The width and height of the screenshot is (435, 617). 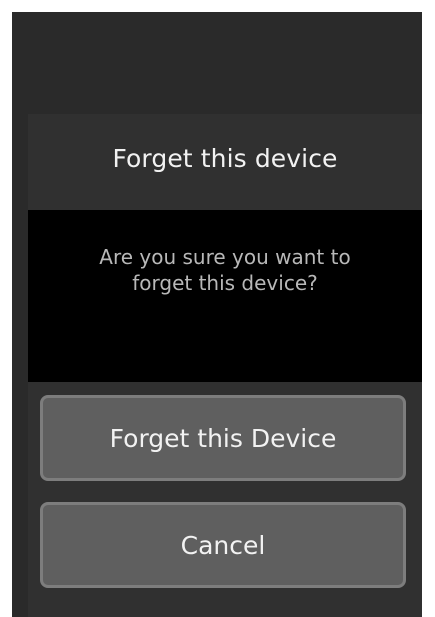 I want to click on forget-device-button: Forget this Device, so click(x=223, y=438).